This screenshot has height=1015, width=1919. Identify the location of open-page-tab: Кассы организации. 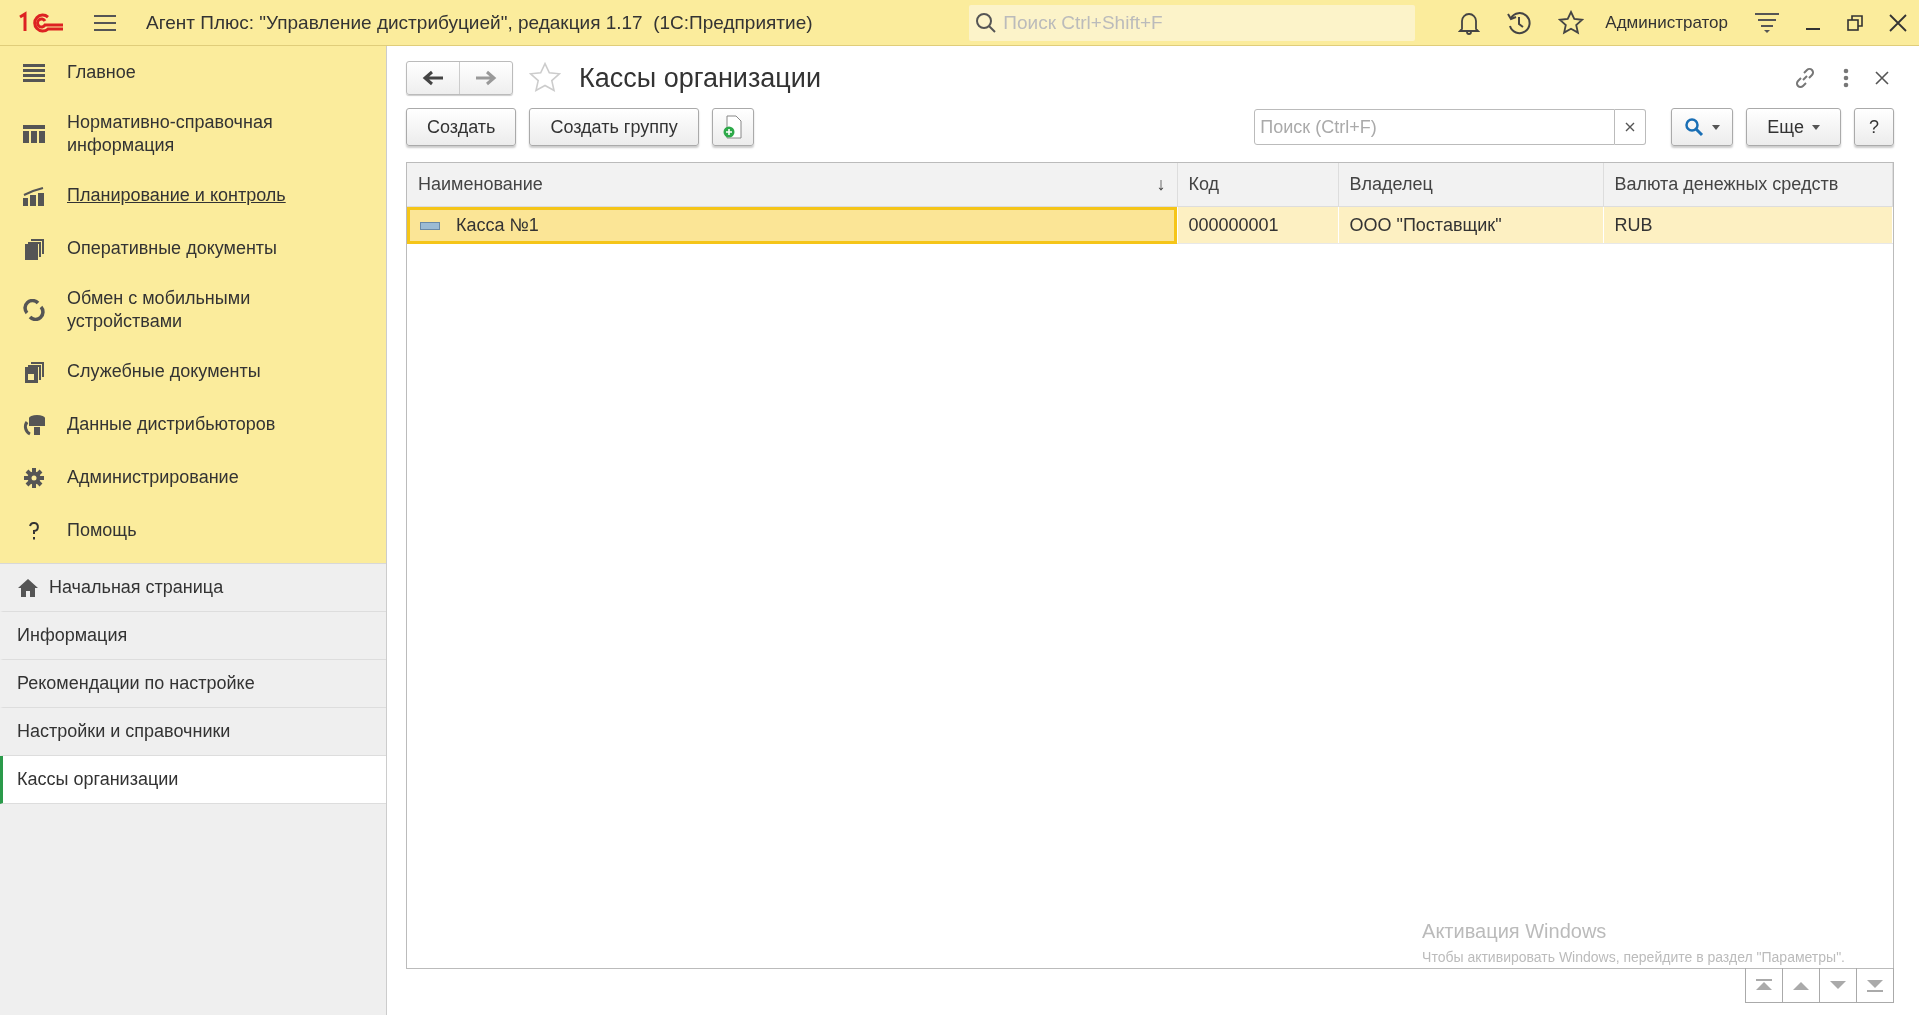
(193, 780).